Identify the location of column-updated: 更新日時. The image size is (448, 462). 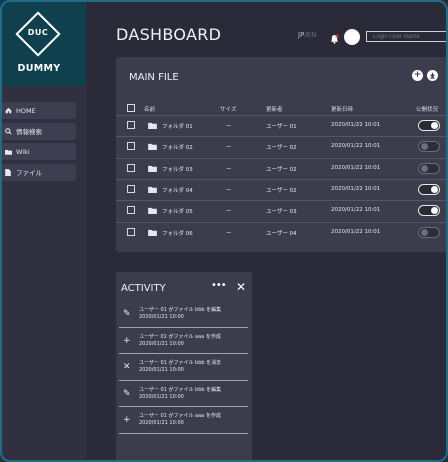
(342, 110).